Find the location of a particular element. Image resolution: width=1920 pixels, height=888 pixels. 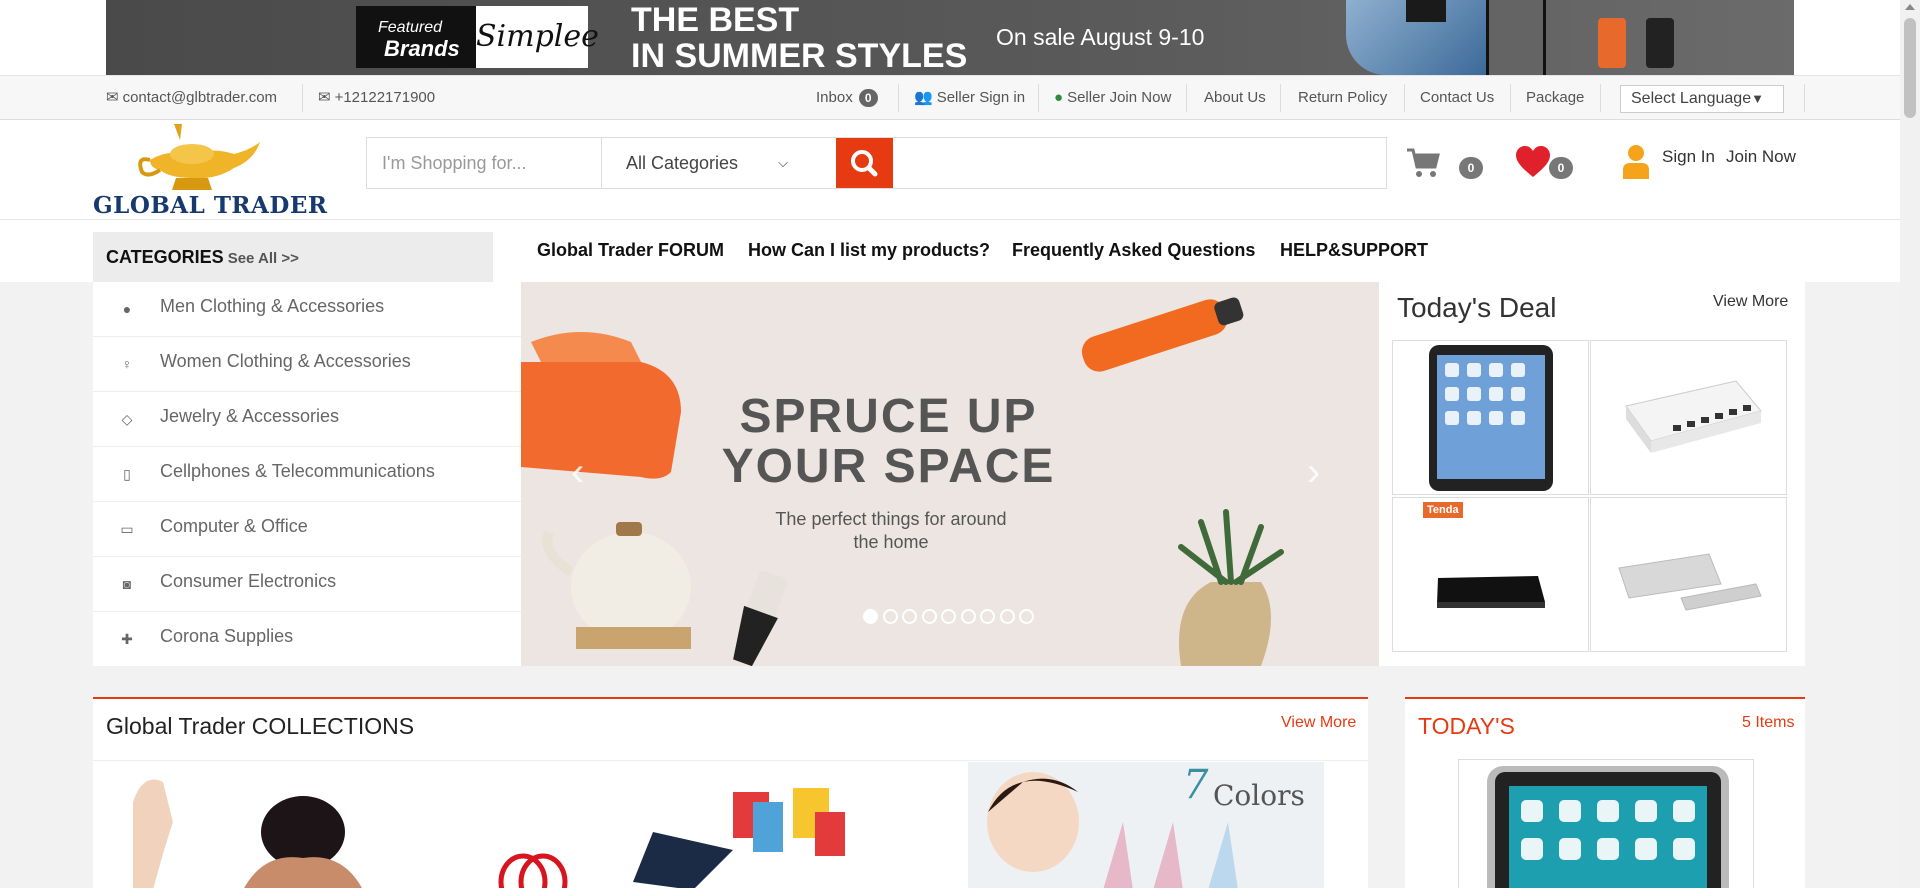

search-input is located at coordinates (484, 163).